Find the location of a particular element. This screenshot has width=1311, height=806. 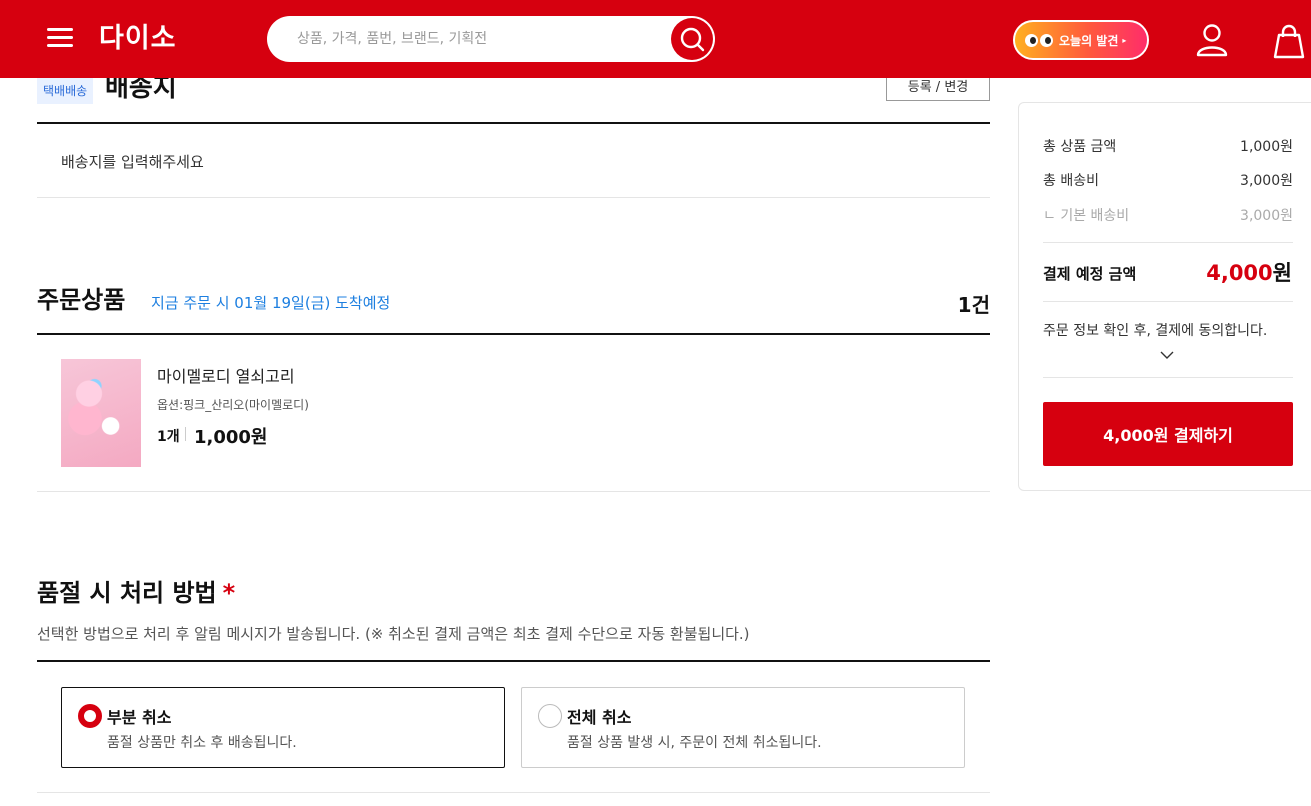

full-cancel-option: 전체 취소 품절 상품 발생 시, 주문이 전체 취소됩니다. is located at coordinates (743, 727).